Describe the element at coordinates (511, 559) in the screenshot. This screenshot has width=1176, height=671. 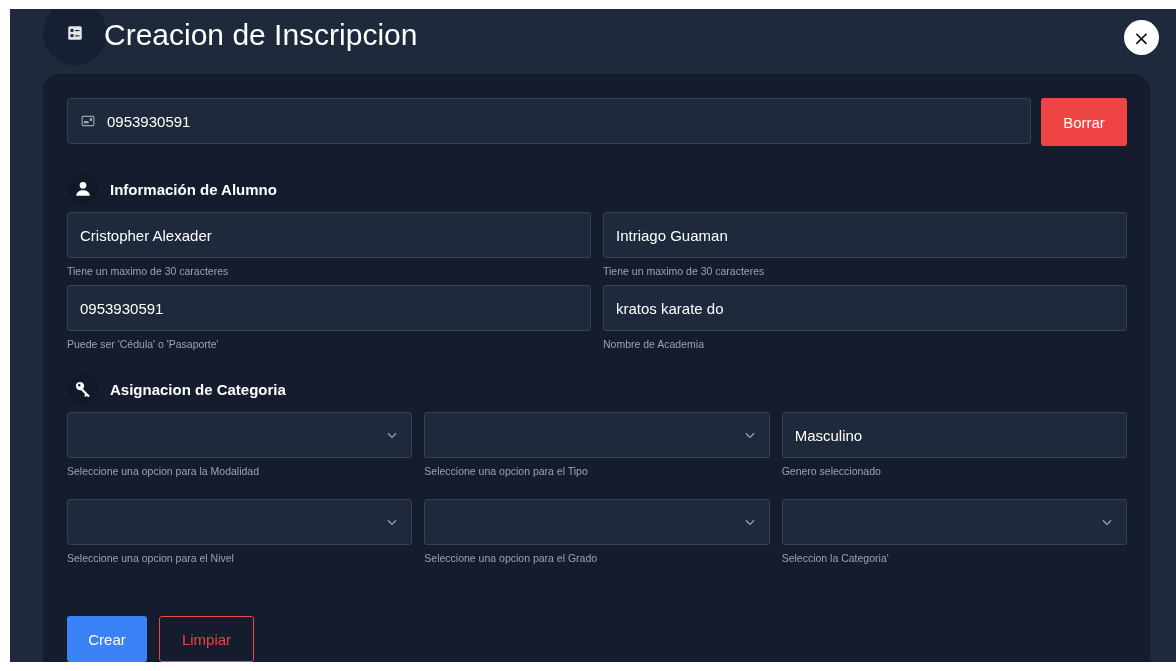
I see `helper-text: Seleccione una opcion para el Grado` at that location.